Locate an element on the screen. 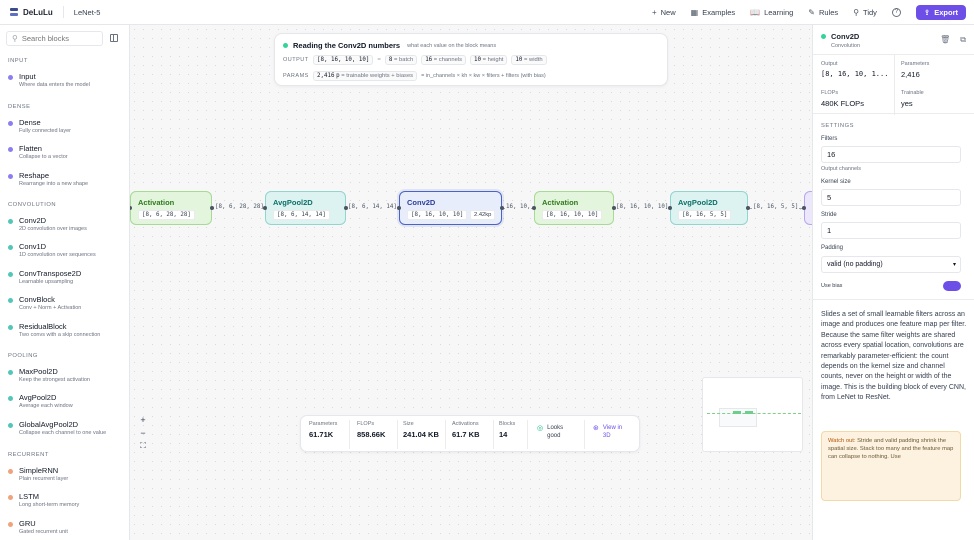 This screenshot has width=974, height=540. zoom-in-button: + is located at coordinates (143, 419).